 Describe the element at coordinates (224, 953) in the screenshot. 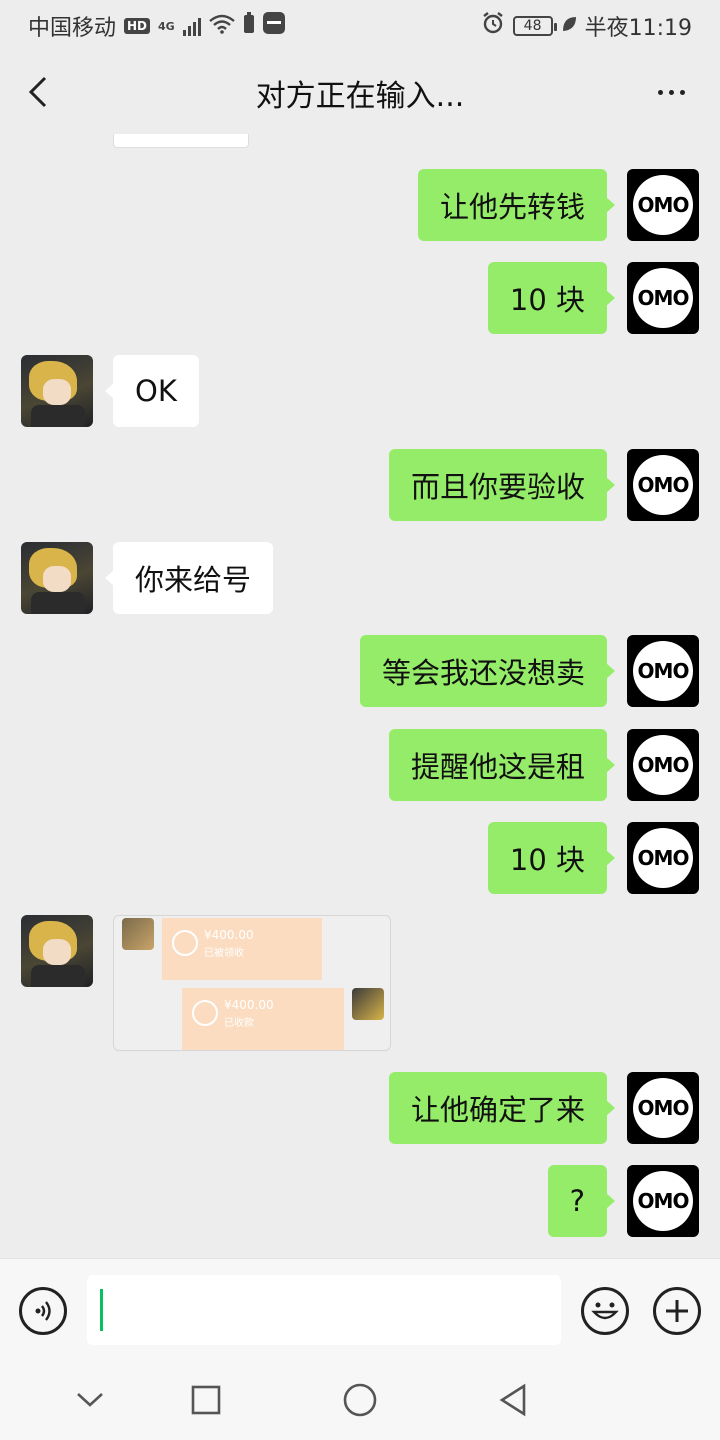

I see `payment-status: 已被领收` at that location.